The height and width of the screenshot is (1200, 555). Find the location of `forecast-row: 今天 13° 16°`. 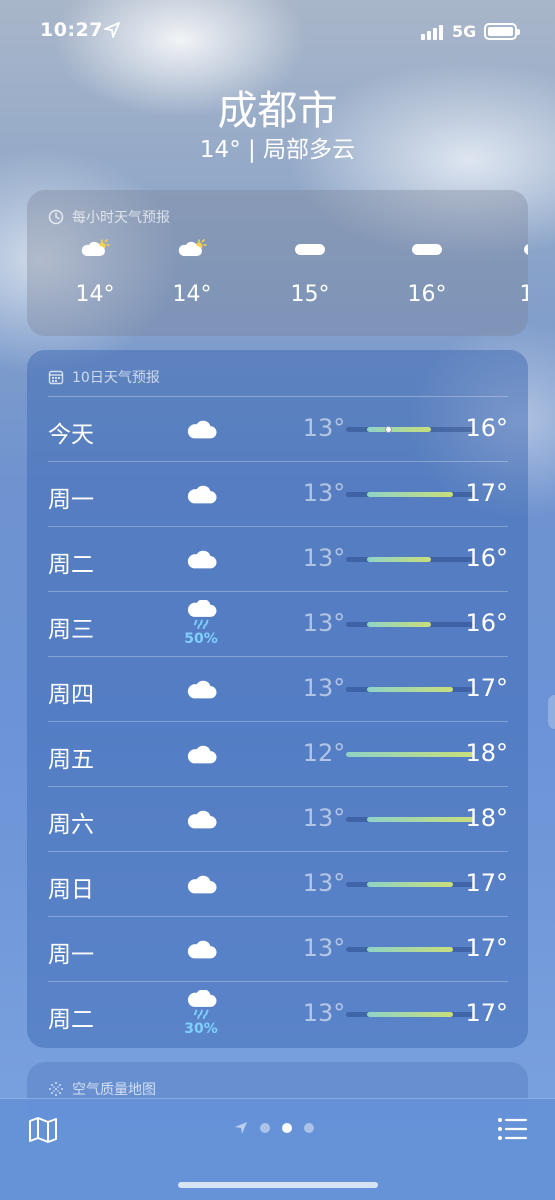

forecast-row: 今天 13° 16° is located at coordinates (278, 428).